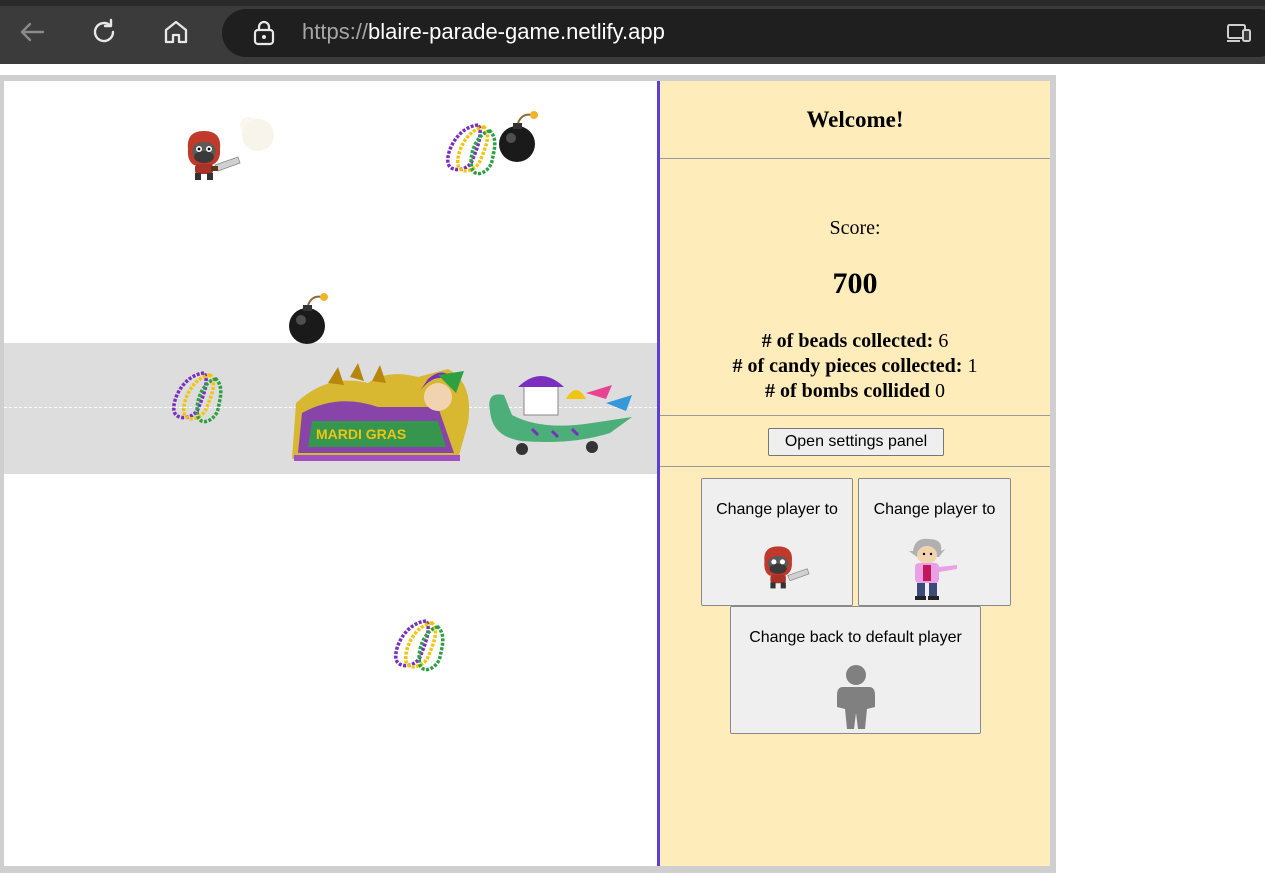 The image size is (1265, 873). I want to click on change-default-label: Change back to default player, so click(855, 637).